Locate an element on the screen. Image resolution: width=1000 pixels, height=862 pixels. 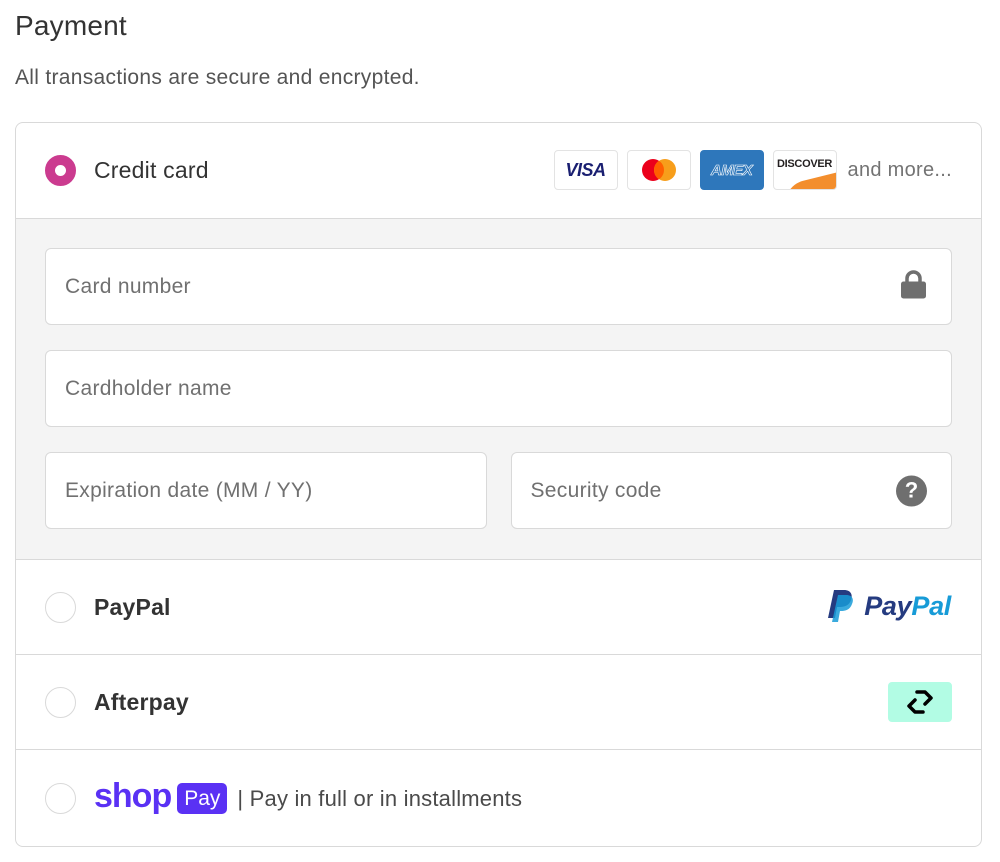
expiration-date-field is located at coordinates (266, 490).